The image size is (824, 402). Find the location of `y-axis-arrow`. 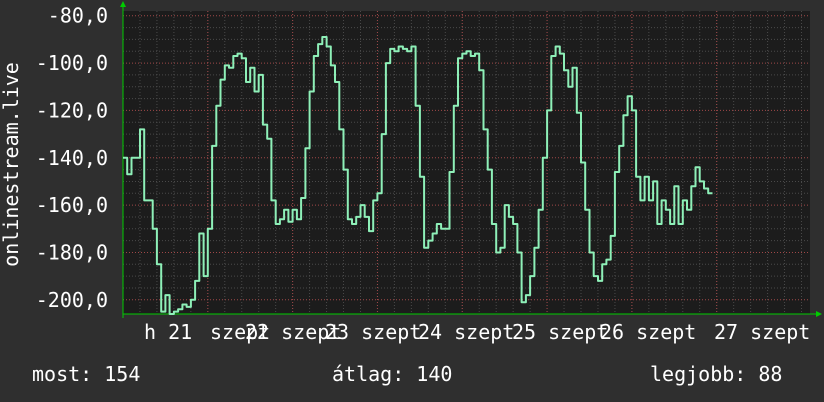

y-axis-arrow is located at coordinates (123, 4).